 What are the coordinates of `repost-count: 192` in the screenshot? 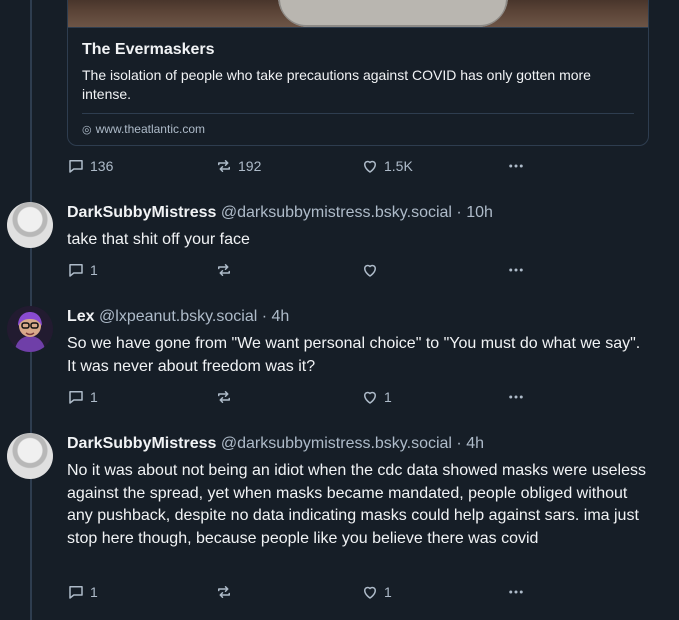 It's located at (250, 166).